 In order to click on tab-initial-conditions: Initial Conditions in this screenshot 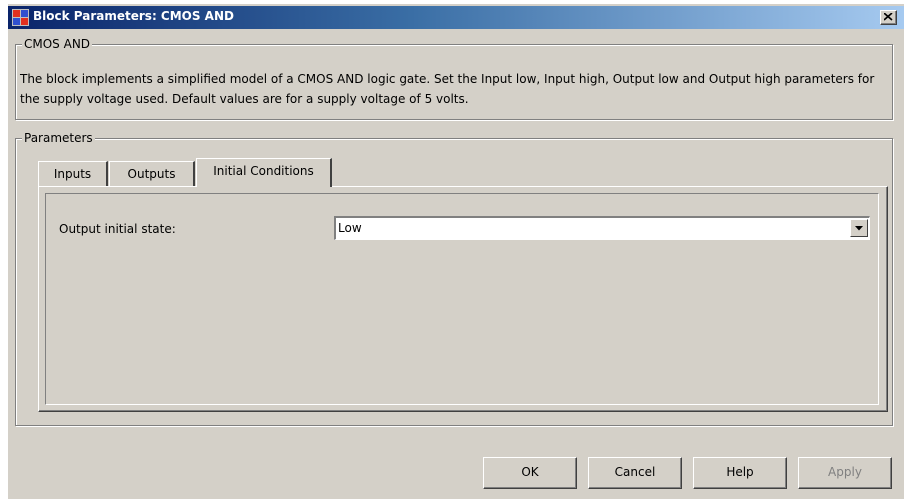, I will do `click(264, 172)`.